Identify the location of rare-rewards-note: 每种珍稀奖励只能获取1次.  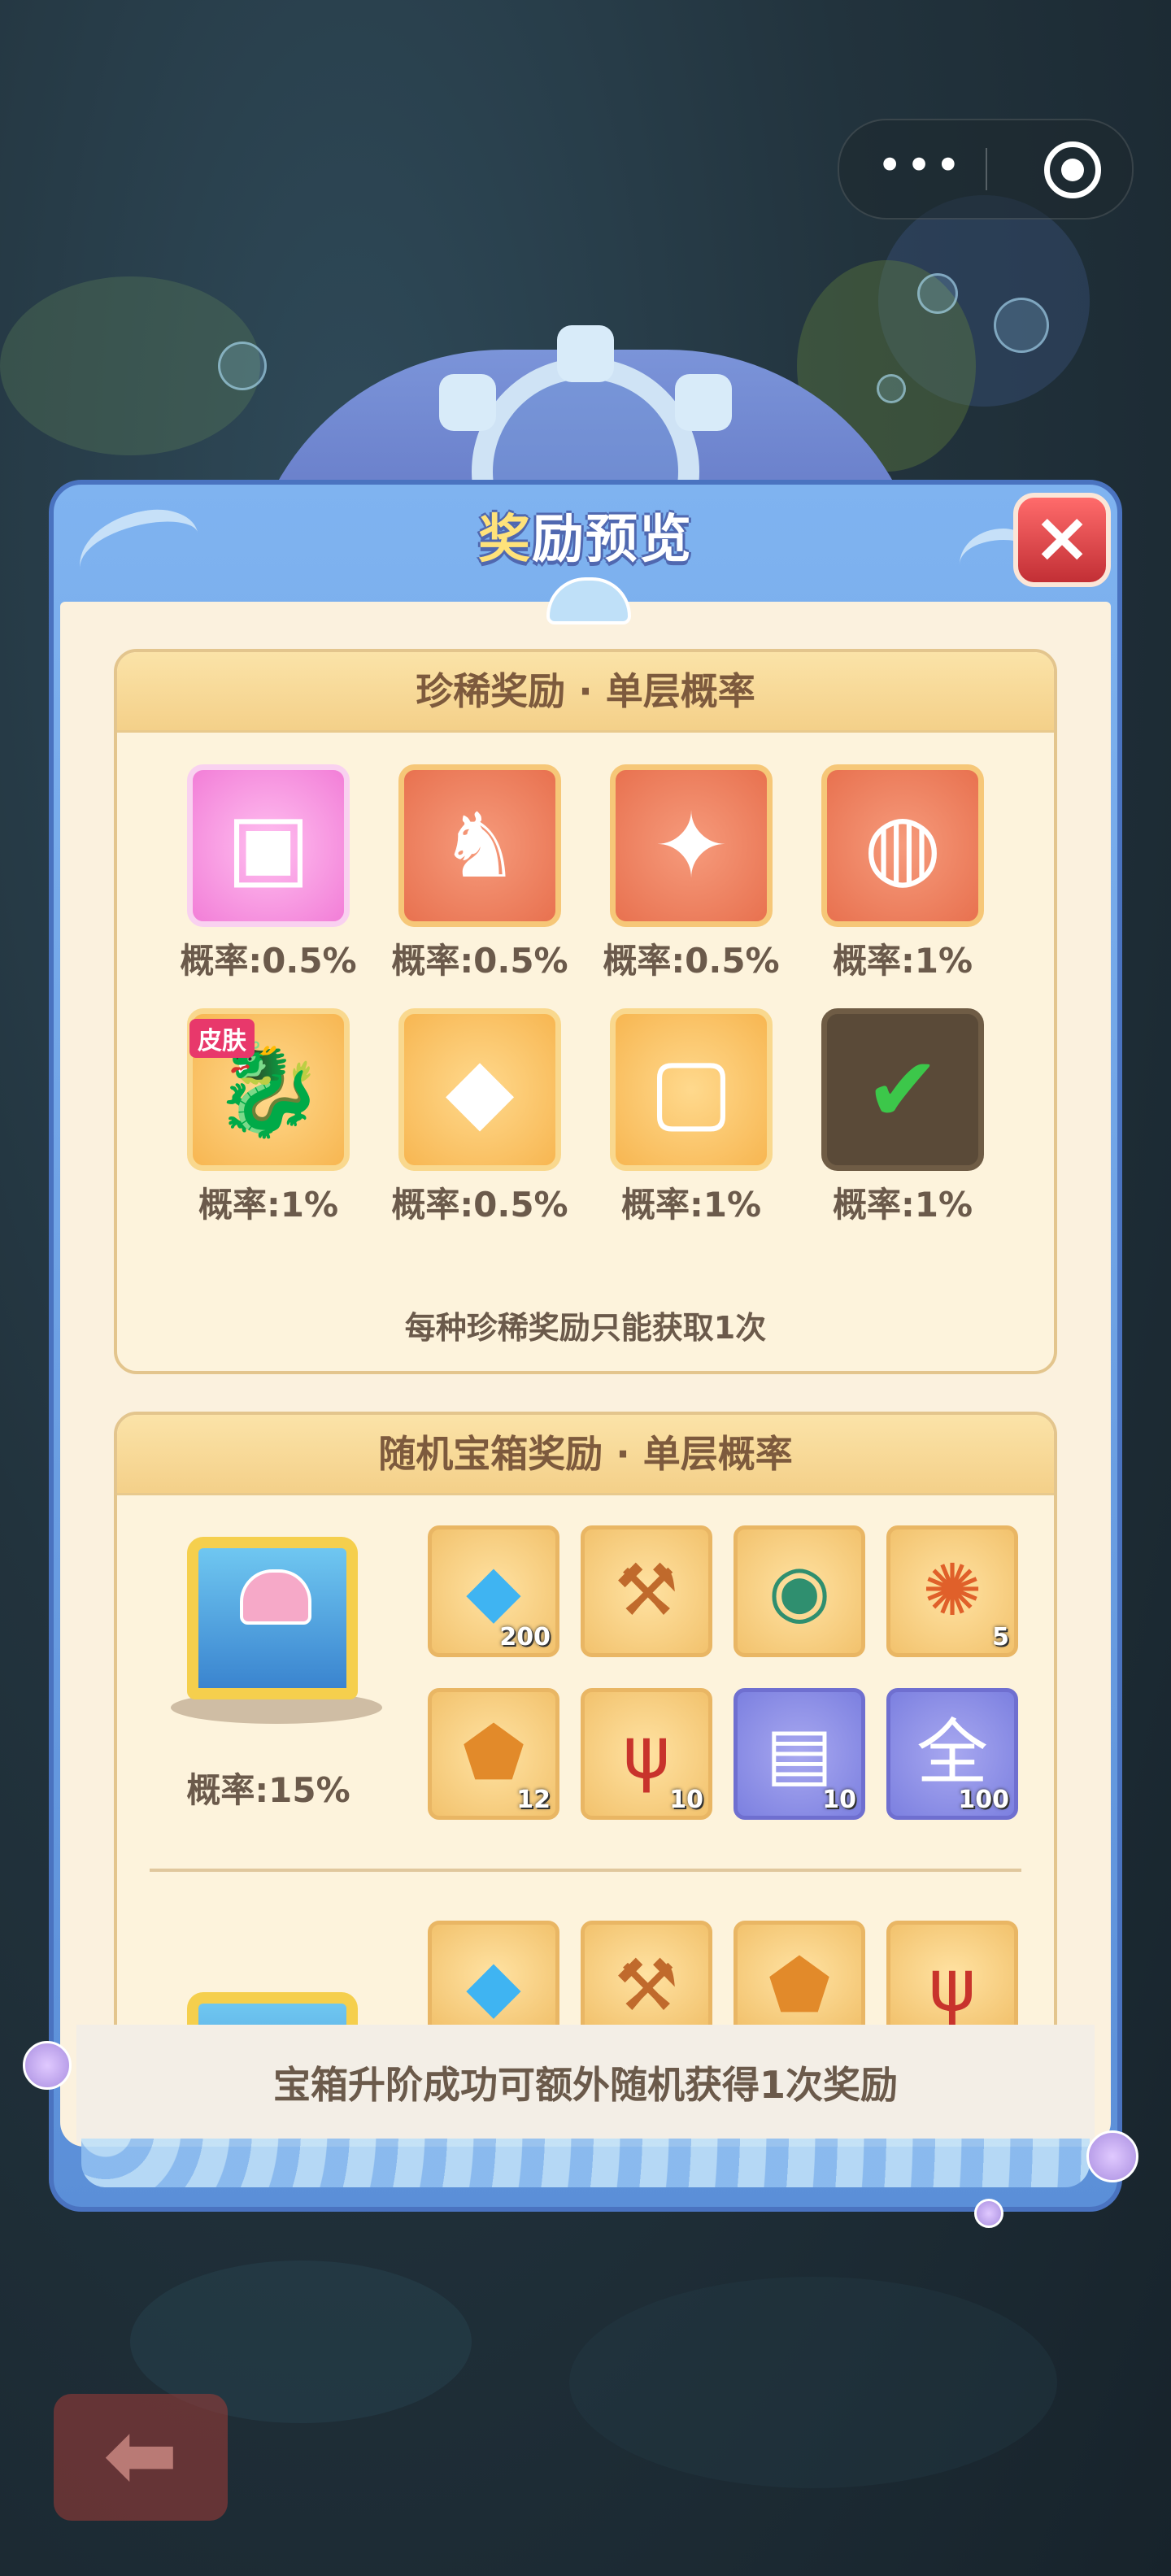
(585, 1328).